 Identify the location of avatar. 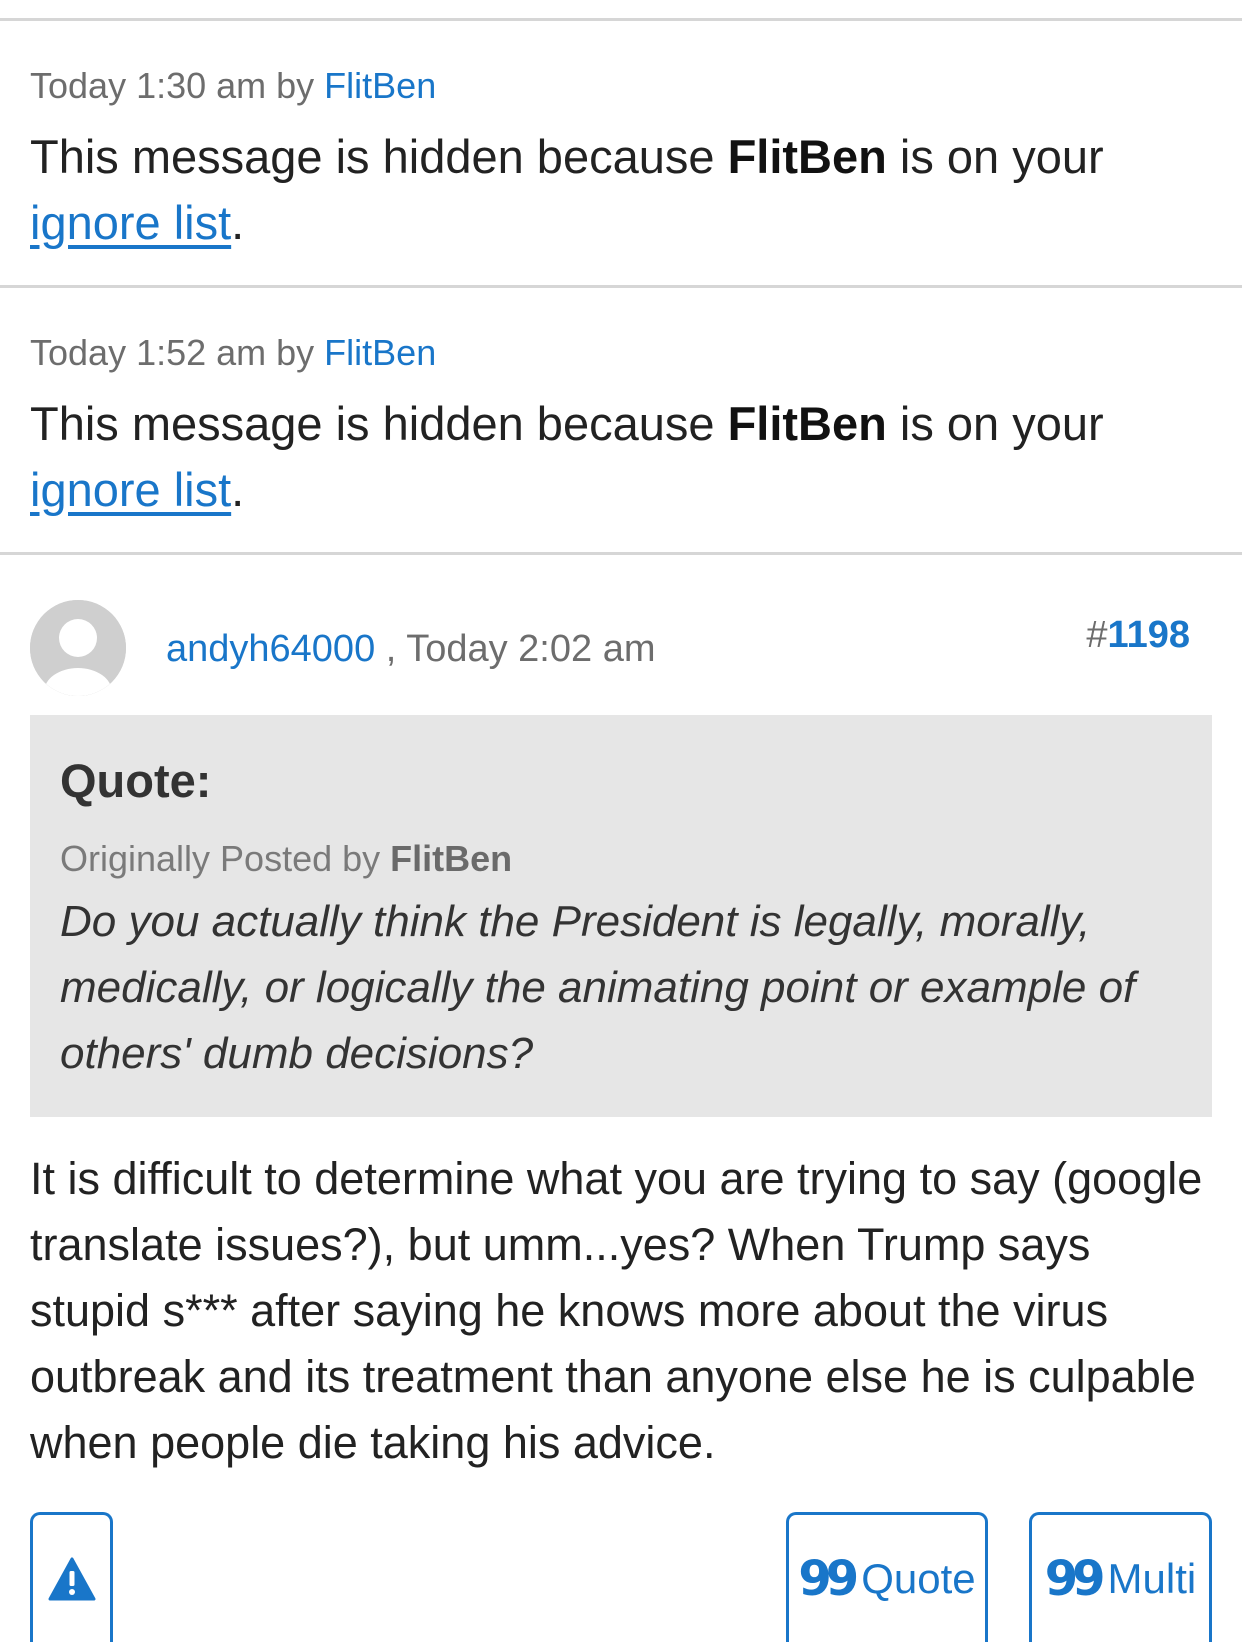
(78, 648).